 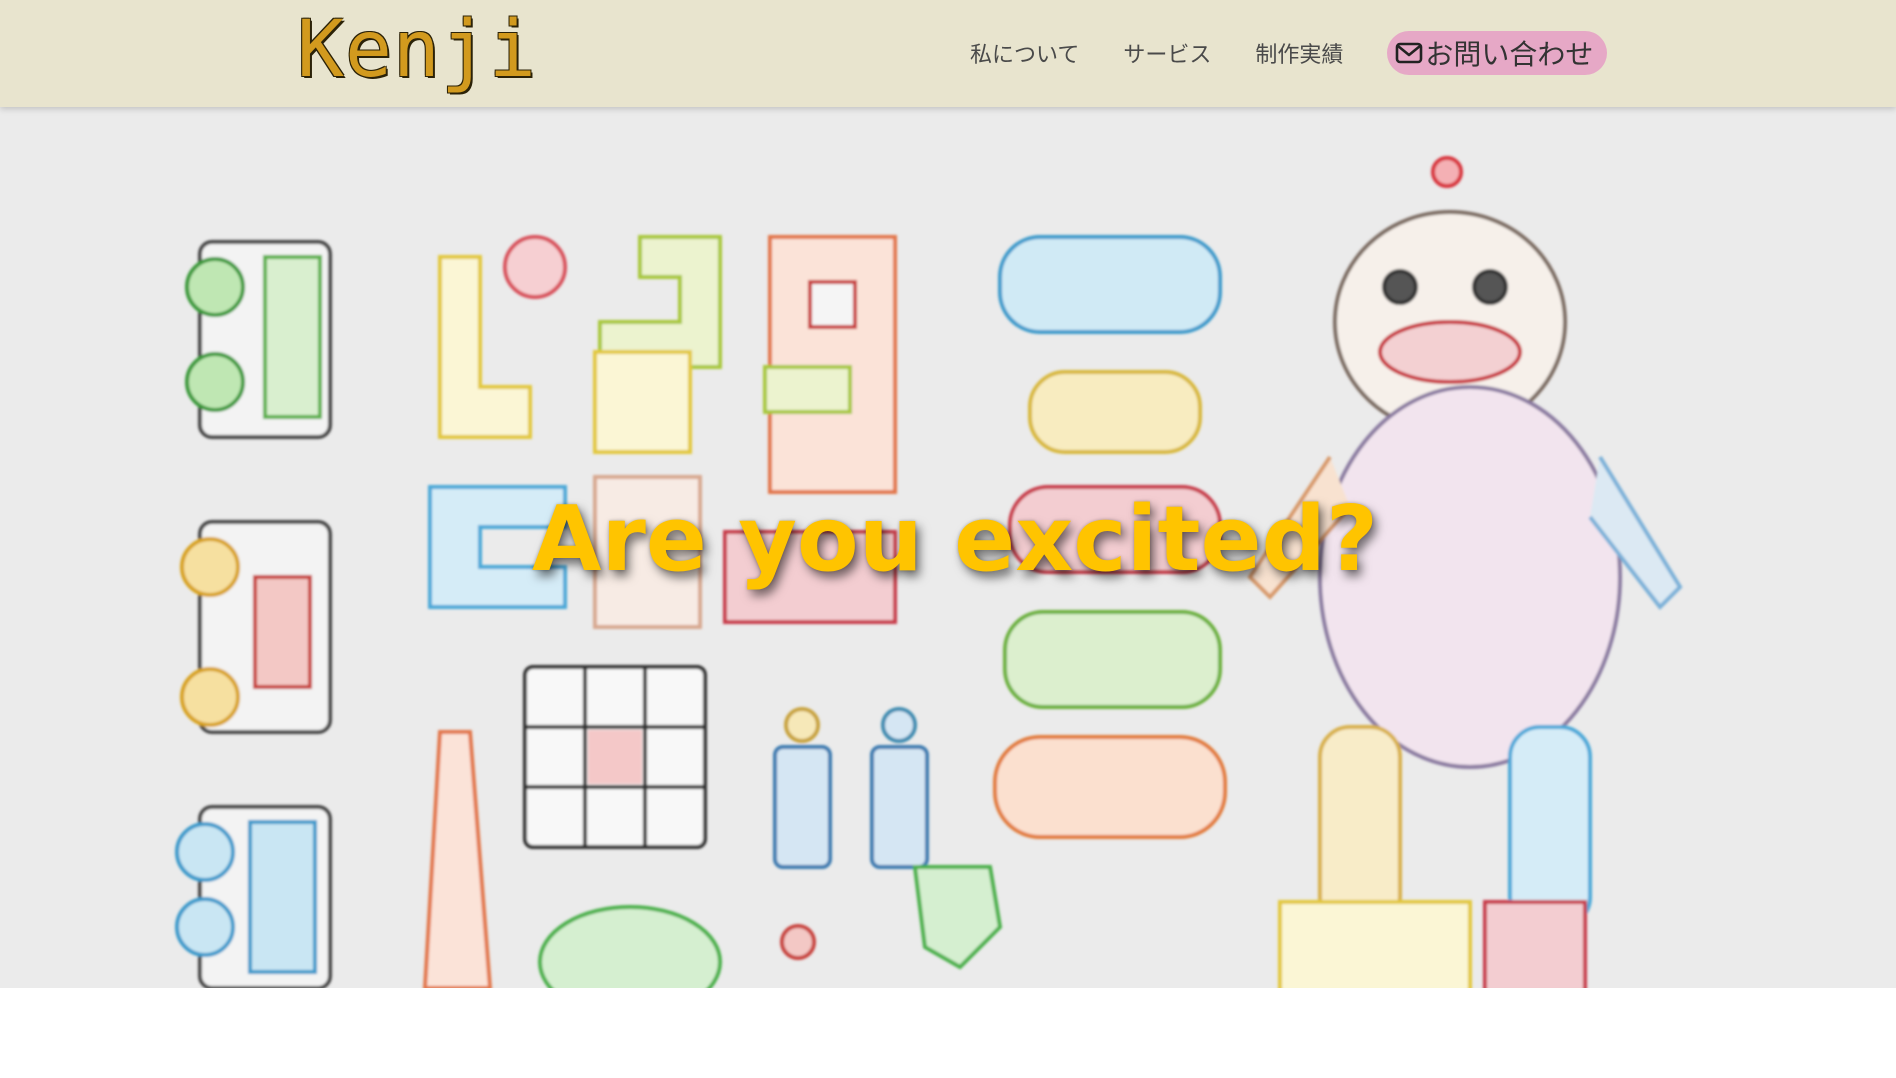 What do you see at coordinates (1167, 53) in the screenshot?
I see `nav-link-services: サービス` at bounding box center [1167, 53].